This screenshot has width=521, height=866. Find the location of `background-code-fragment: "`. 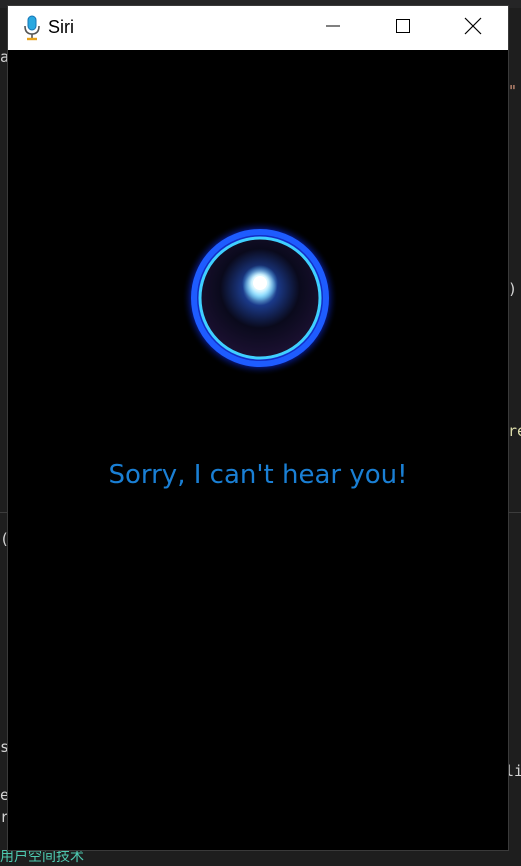

background-code-fragment: " is located at coordinates (513, 91).